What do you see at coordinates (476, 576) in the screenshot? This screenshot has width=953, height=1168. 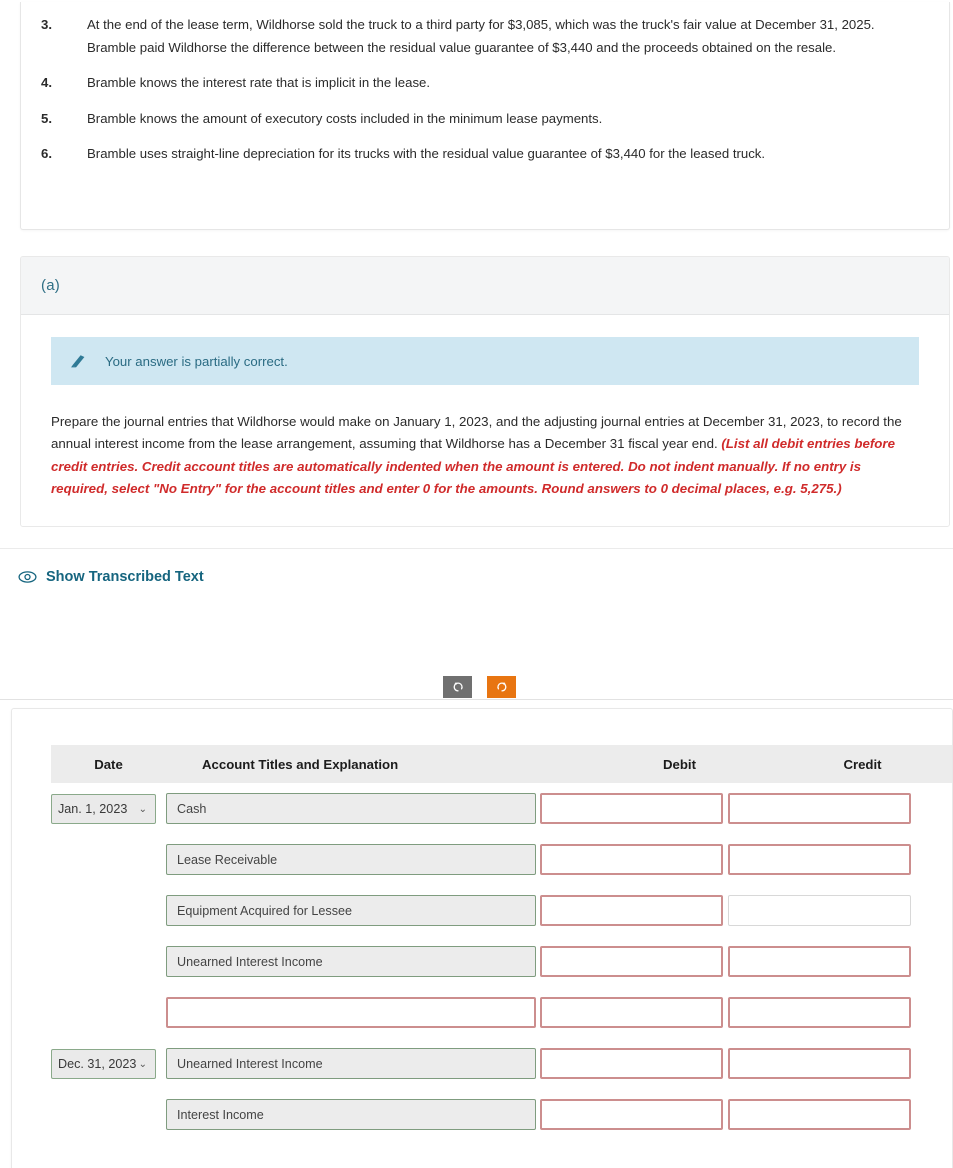 I see `show-transcribed-text-bar: Show Transcribed Text` at bounding box center [476, 576].